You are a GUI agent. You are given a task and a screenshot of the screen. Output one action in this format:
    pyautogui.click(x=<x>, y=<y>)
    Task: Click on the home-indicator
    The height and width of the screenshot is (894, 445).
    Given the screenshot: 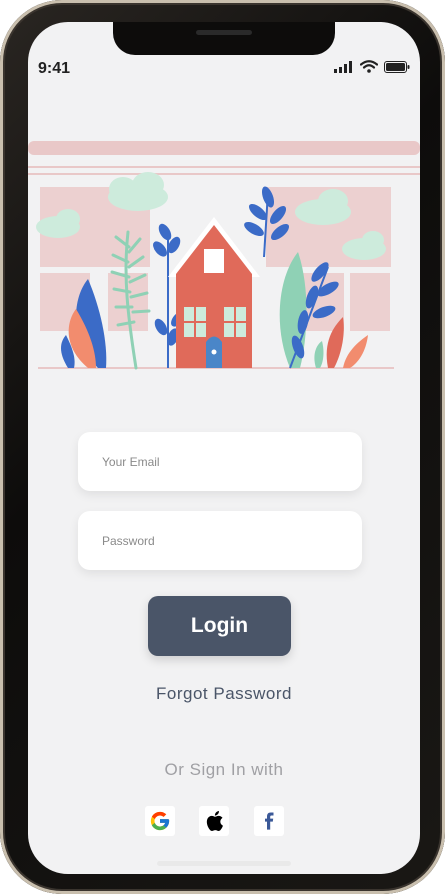 What is the action you would take?
    pyautogui.click(x=224, y=863)
    